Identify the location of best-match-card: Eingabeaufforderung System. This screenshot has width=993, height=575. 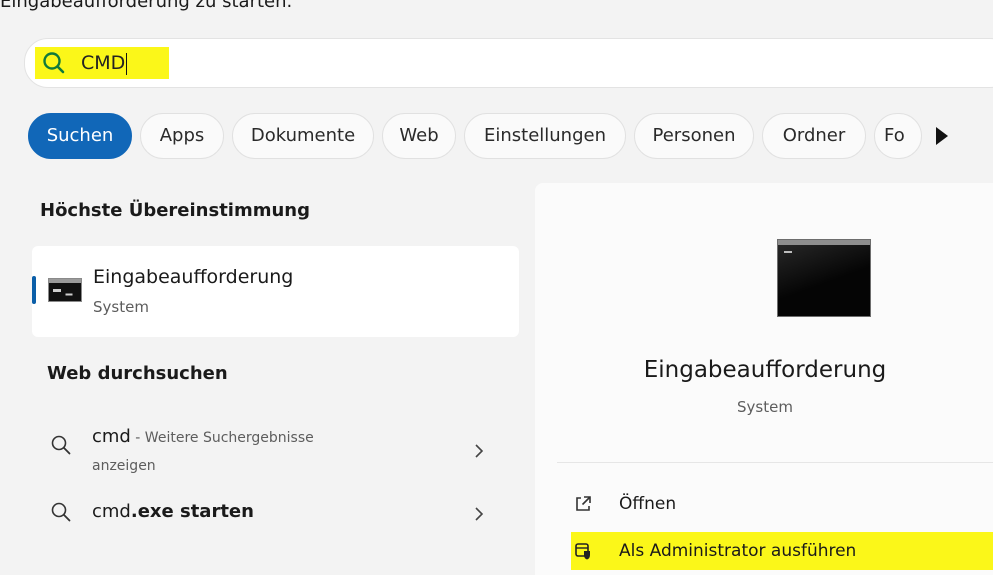
(275, 291).